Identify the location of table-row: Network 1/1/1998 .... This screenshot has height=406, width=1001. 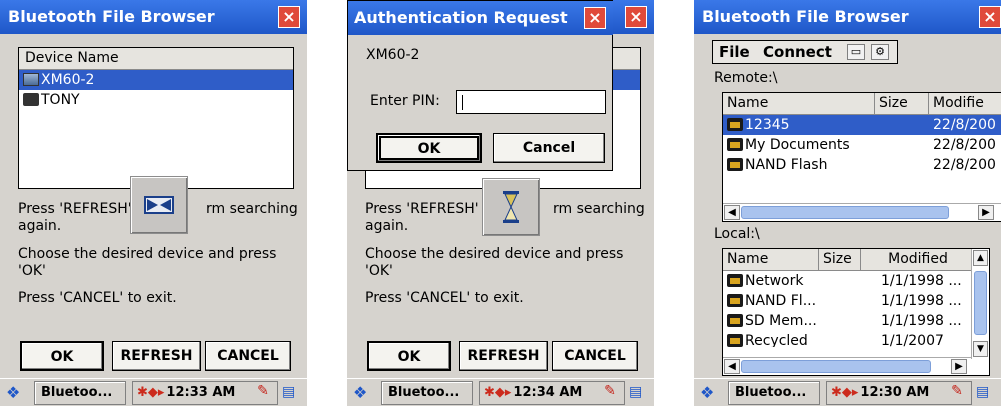
(856, 281).